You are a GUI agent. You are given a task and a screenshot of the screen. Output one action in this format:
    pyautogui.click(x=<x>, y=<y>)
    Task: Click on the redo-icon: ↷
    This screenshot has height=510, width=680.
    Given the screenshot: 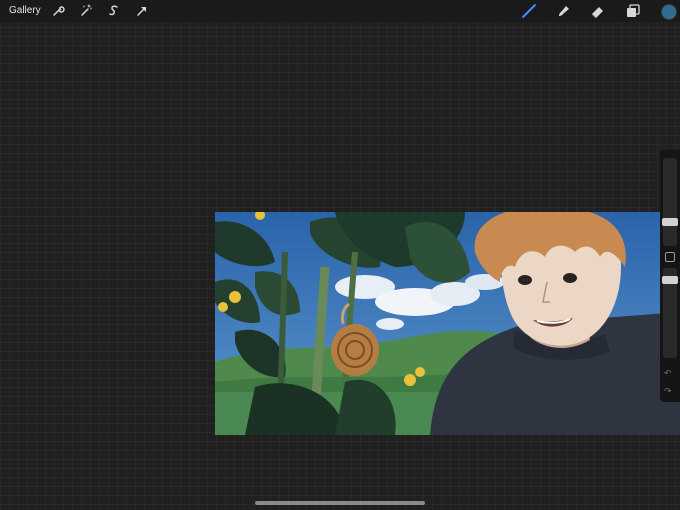 What is the action you would take?
    pyautogui.click(x=668, y=391)
    